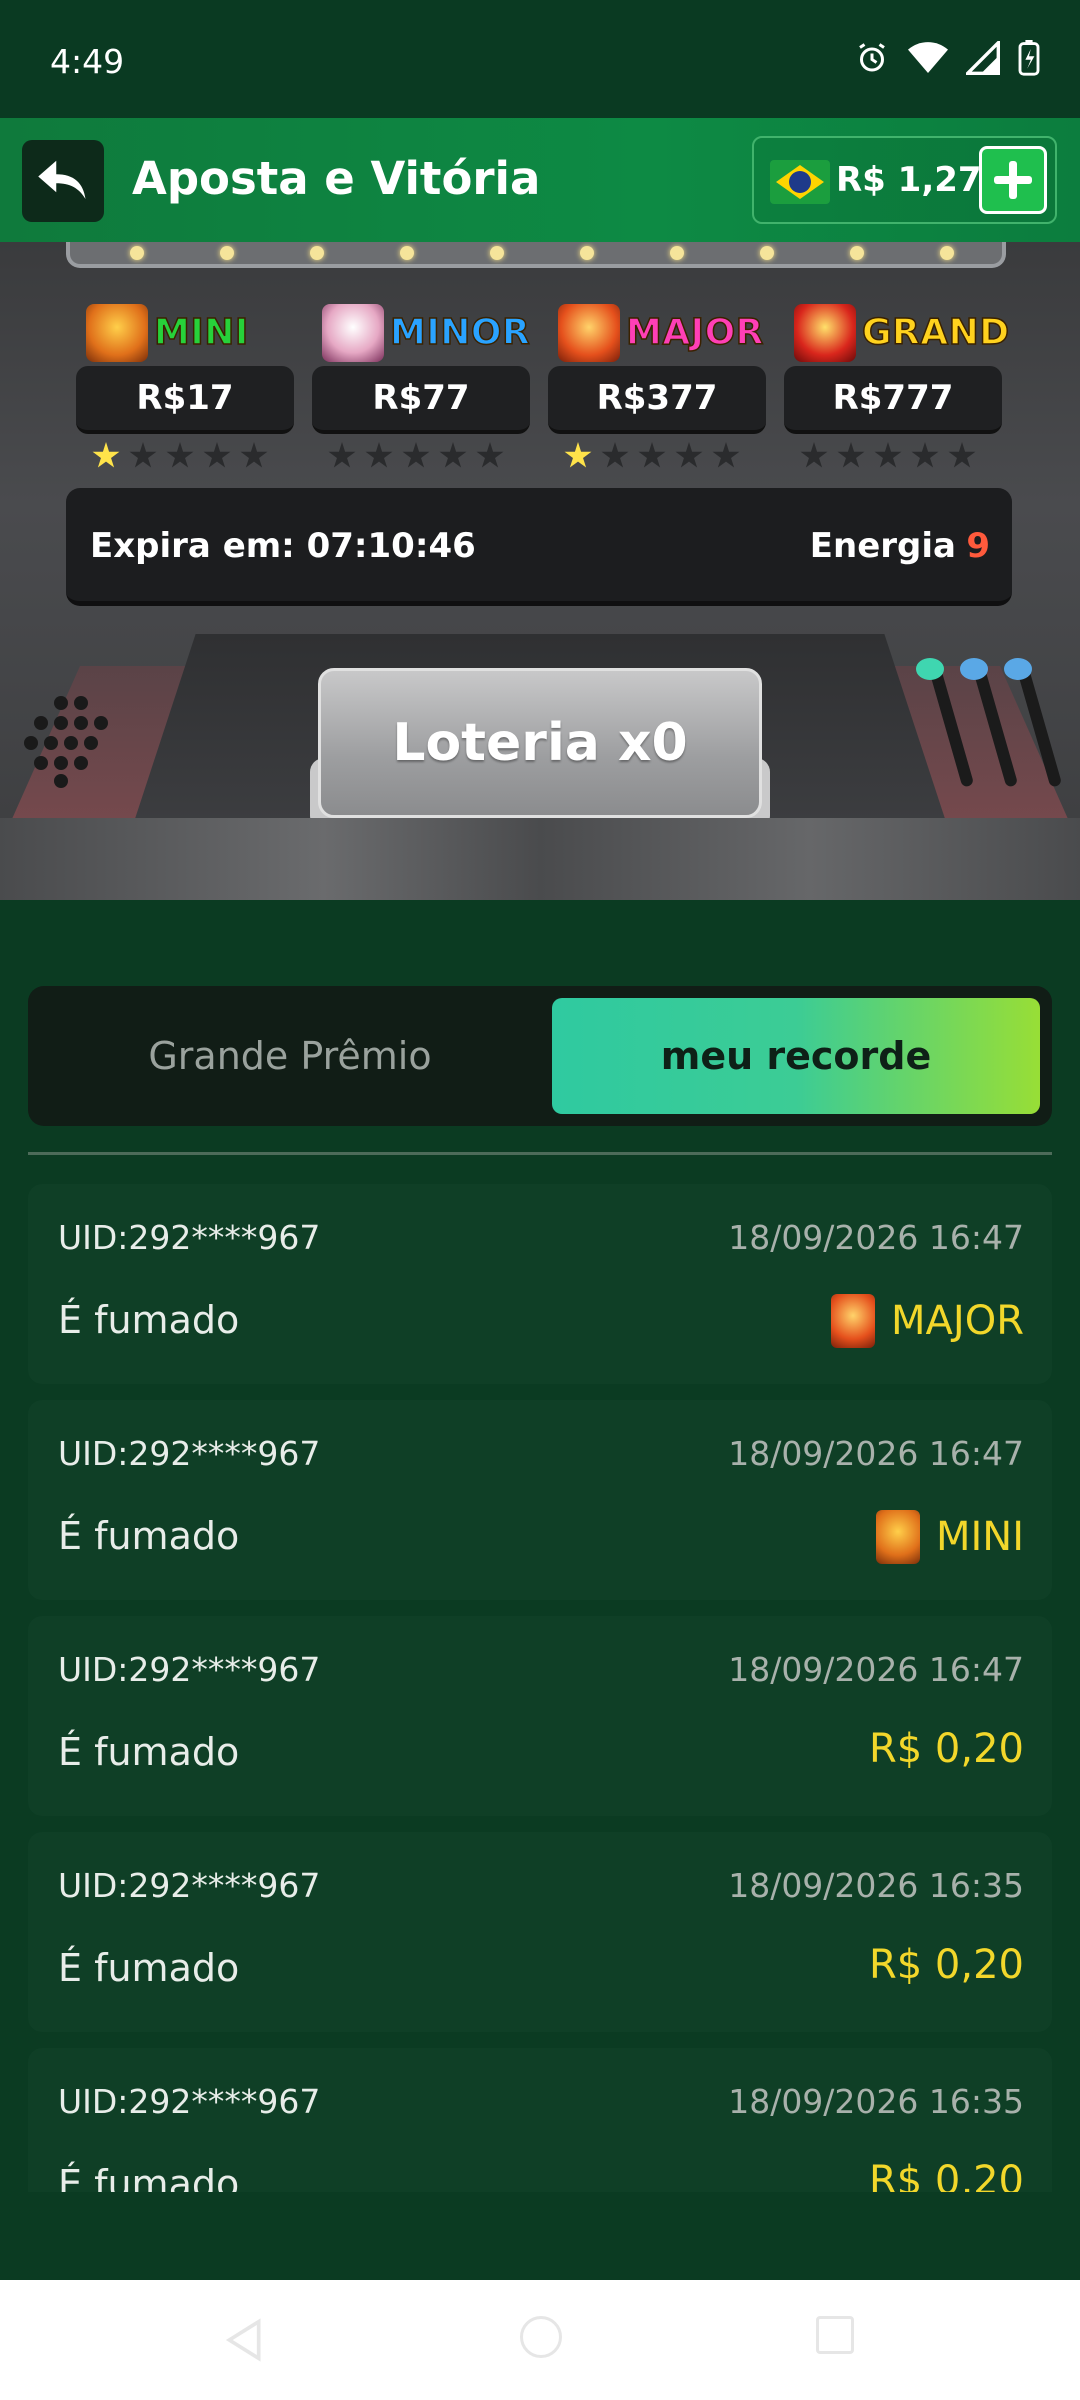 This screenshot has height=2400, width=1080. What do you see at coordinates (1029, 58) in the screenshot?
I see `battery-icon` at bounding box center [1029, 58].